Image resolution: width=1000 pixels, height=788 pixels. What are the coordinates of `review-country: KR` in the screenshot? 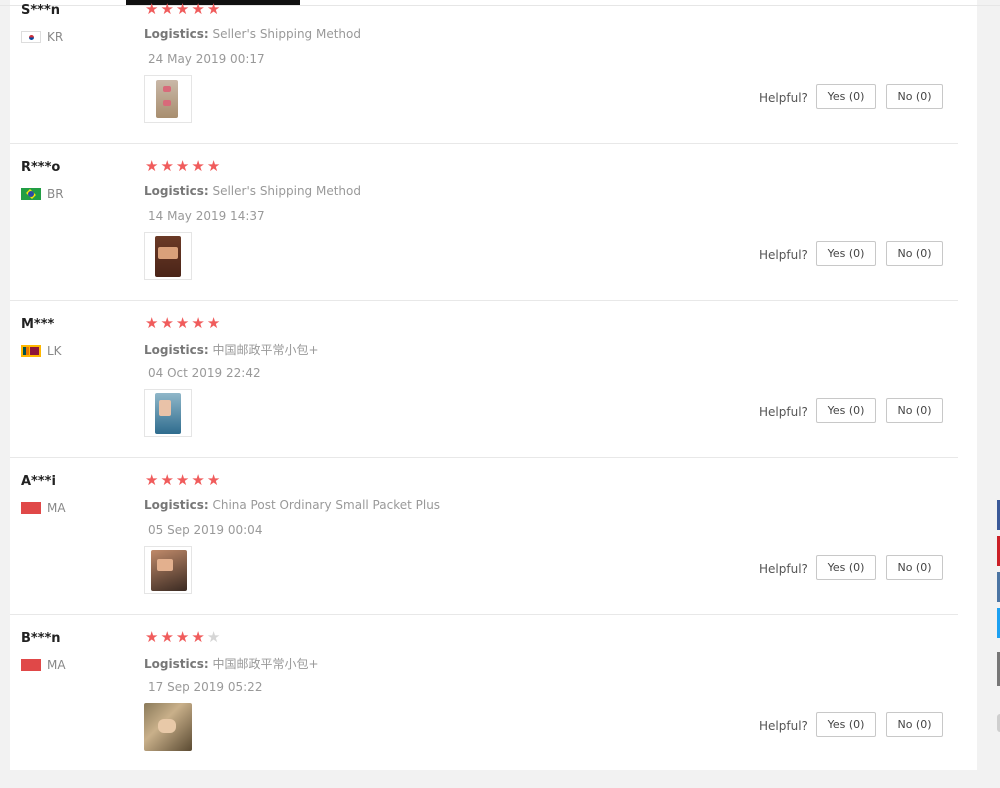 It's located at (42, 37).